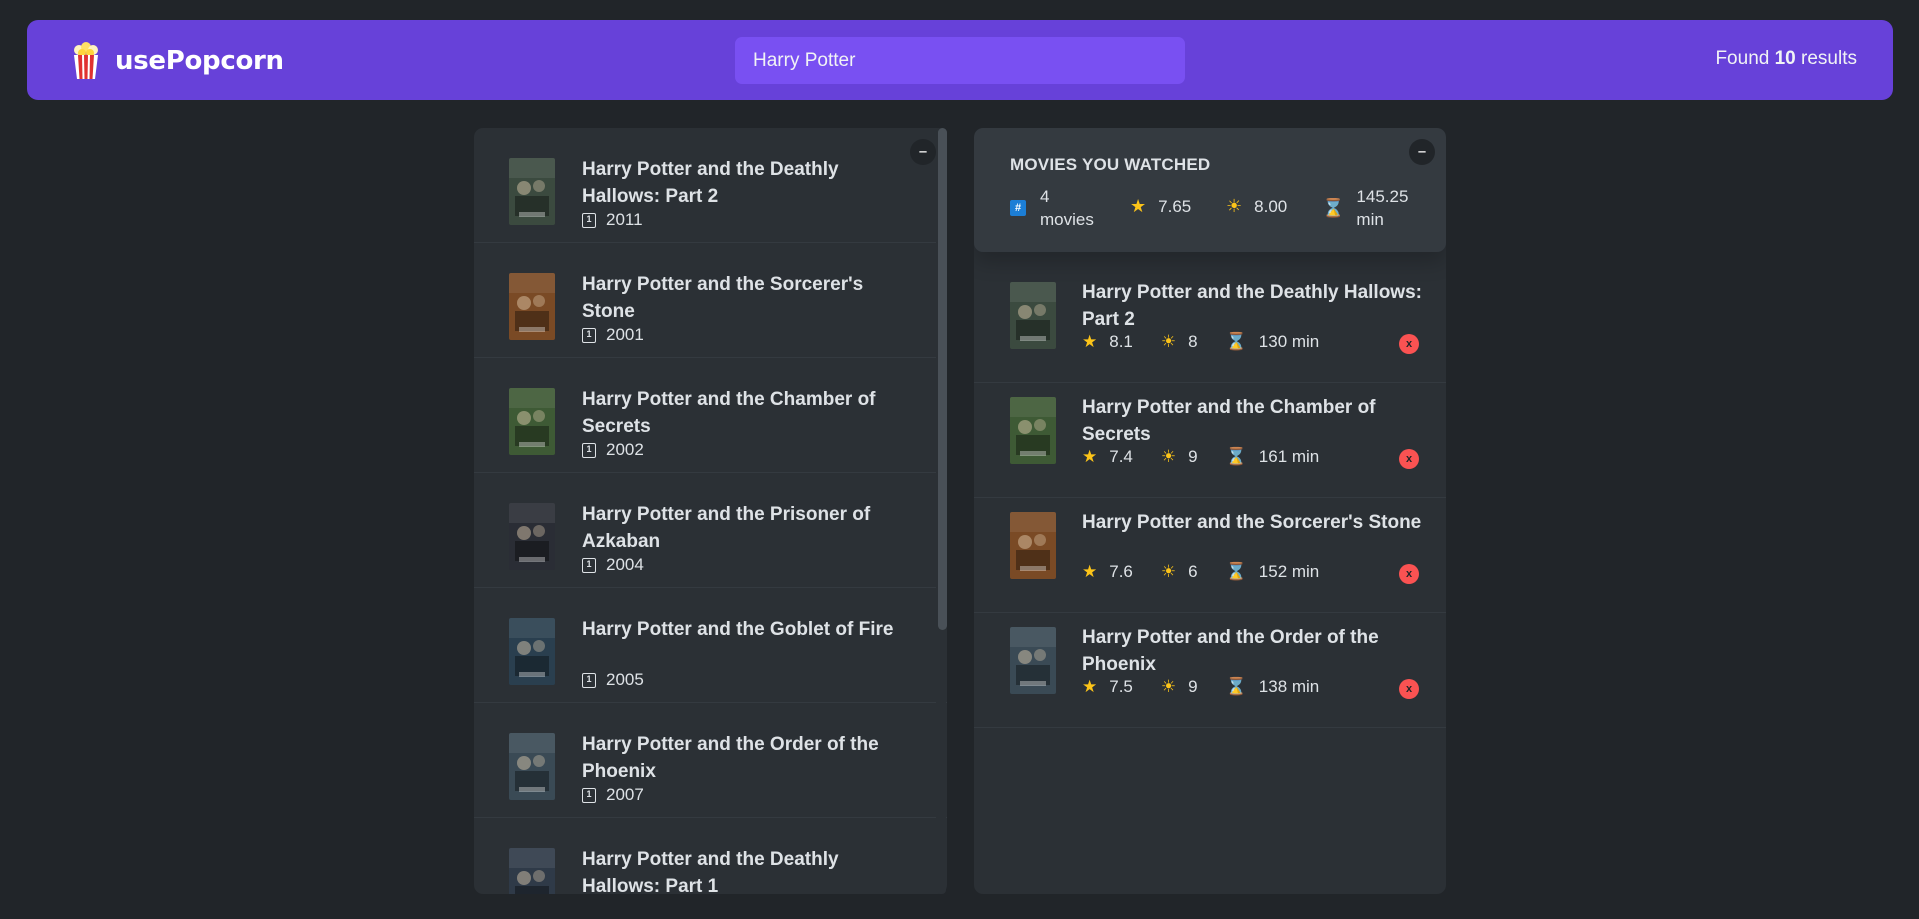  Describe the element at coordinates (199, 61) in the screenshot. I see `app-title: usePopcorn` at that location.